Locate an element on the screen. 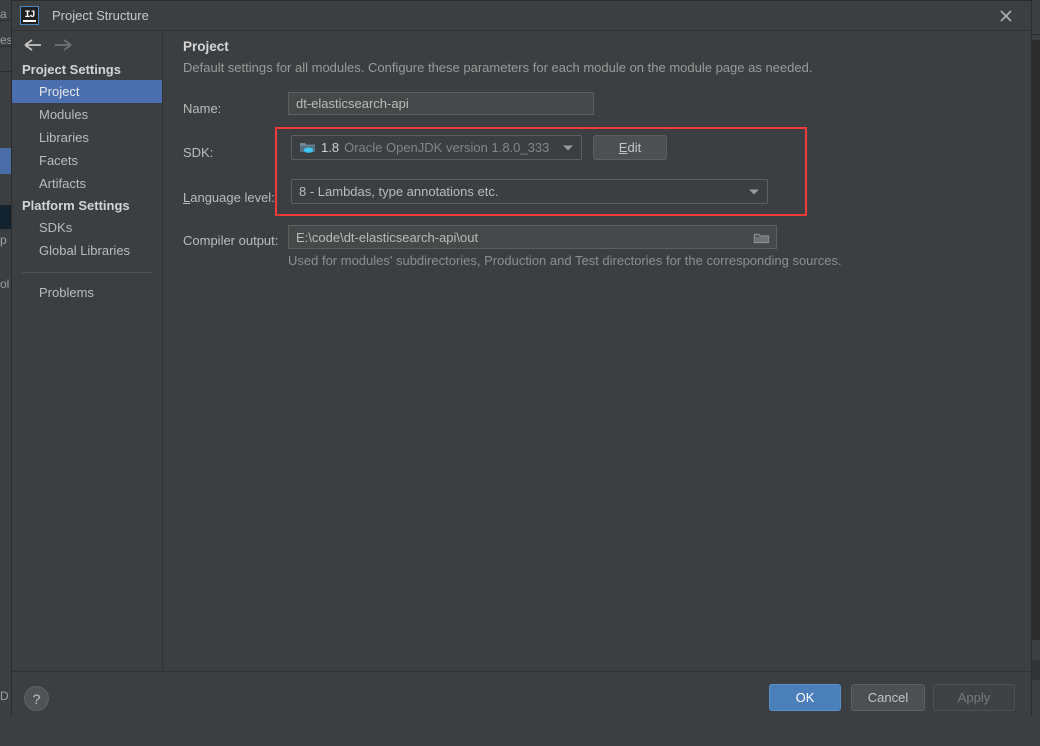  sdk-combobox: 1.8 Oracle OpenJDK version 1.8.0_333 is located at coordinates (436, 147).